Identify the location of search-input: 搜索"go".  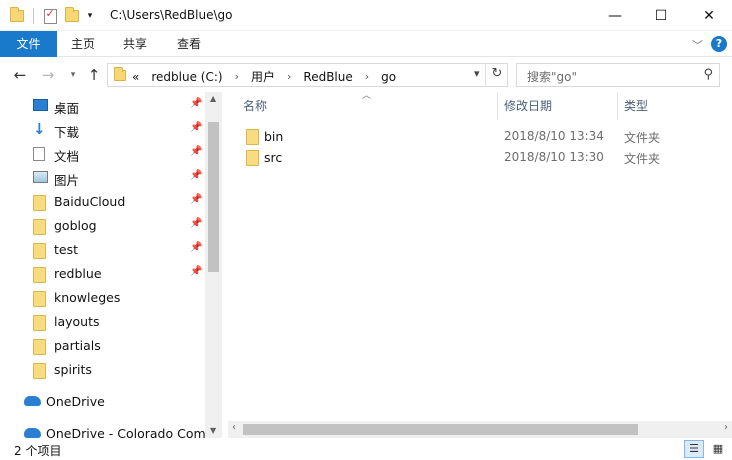
(552, 76).